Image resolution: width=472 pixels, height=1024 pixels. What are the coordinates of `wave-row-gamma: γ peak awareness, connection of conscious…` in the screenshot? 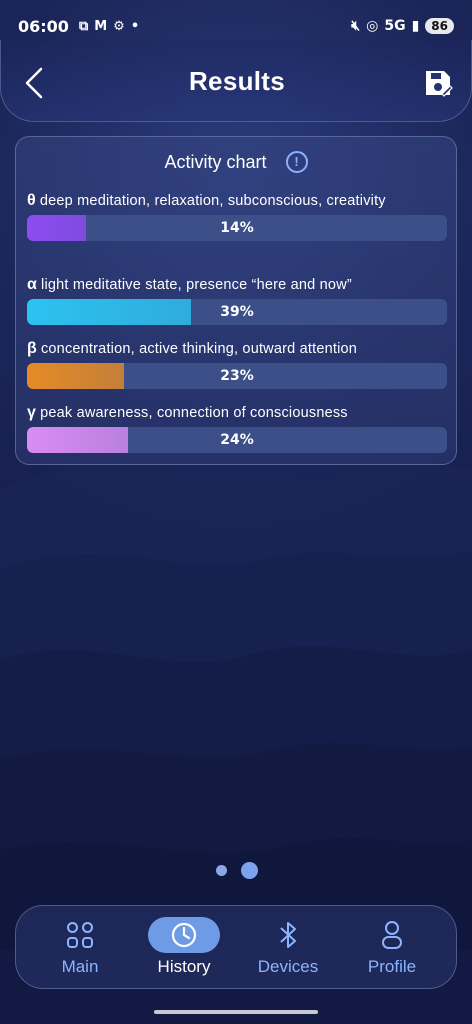 It's located at (237, 428).